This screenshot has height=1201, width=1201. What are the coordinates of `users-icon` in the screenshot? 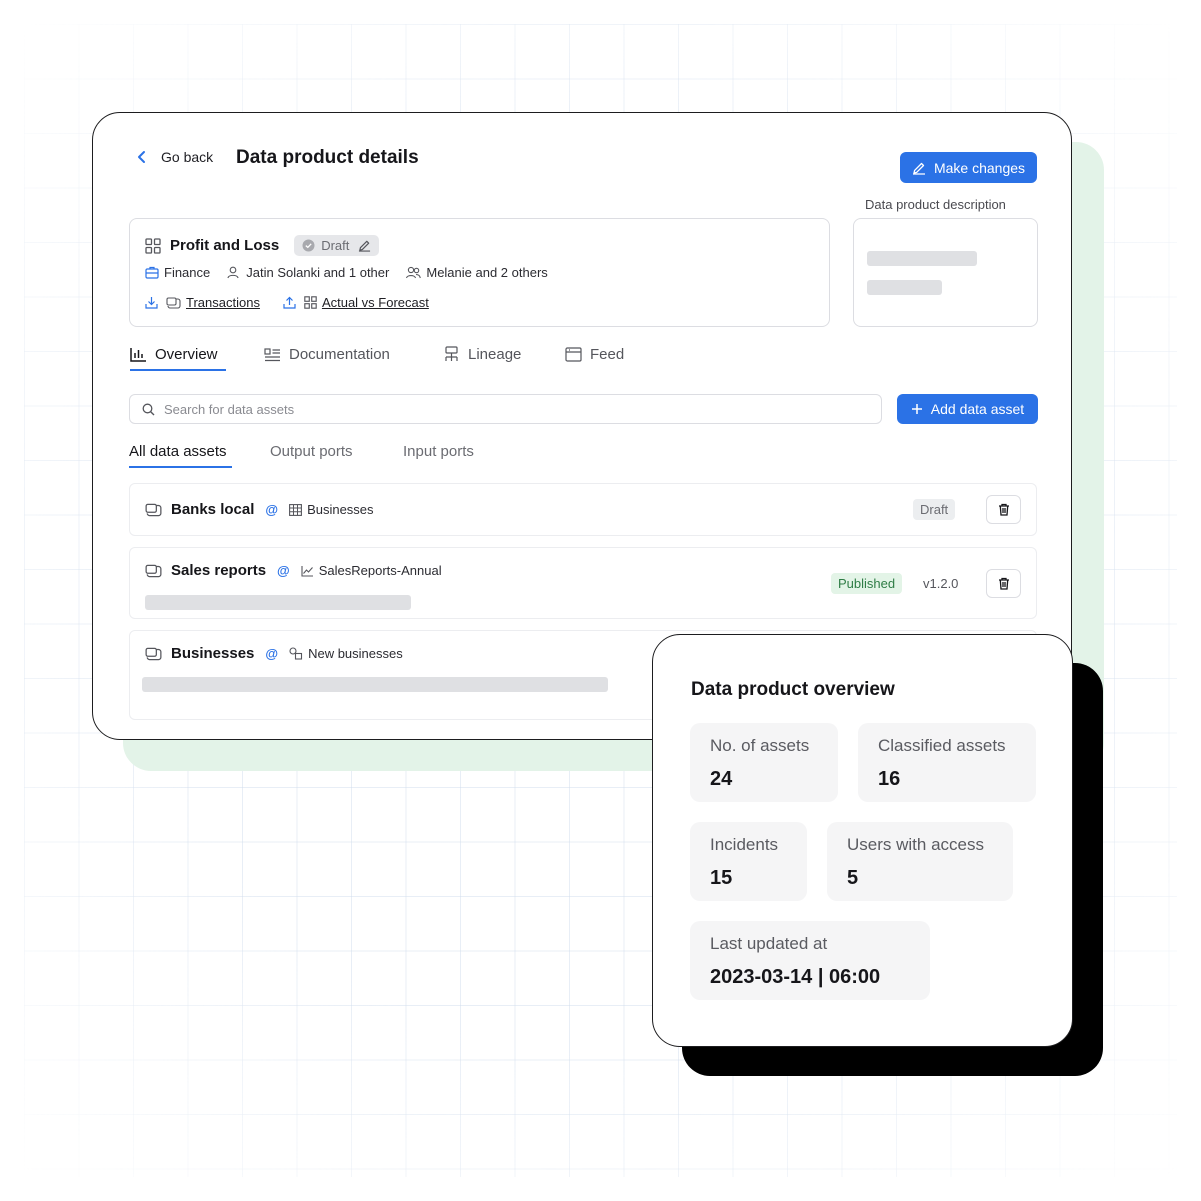 It's located at (414, 272).